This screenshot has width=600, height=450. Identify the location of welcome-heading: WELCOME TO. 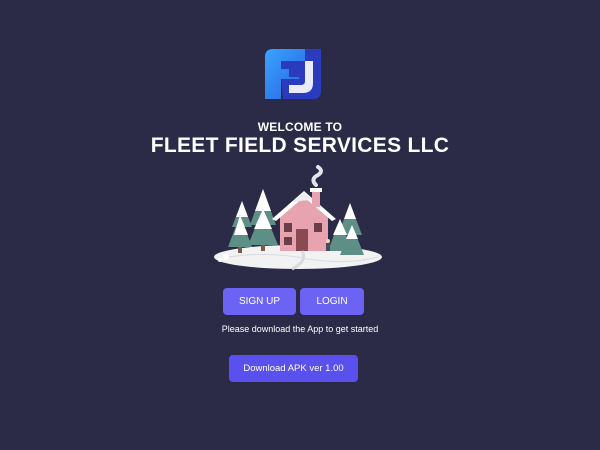
(300, 127).